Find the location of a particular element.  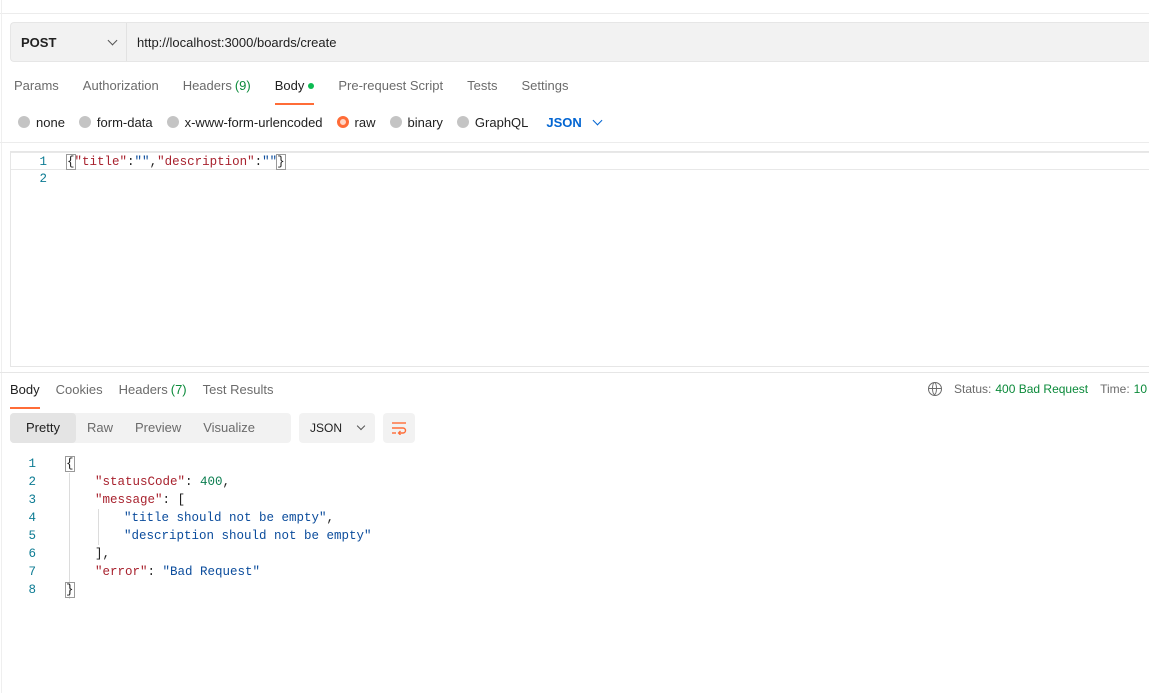

radio-graphql: GraphQL is located at coordinates (492, 122).